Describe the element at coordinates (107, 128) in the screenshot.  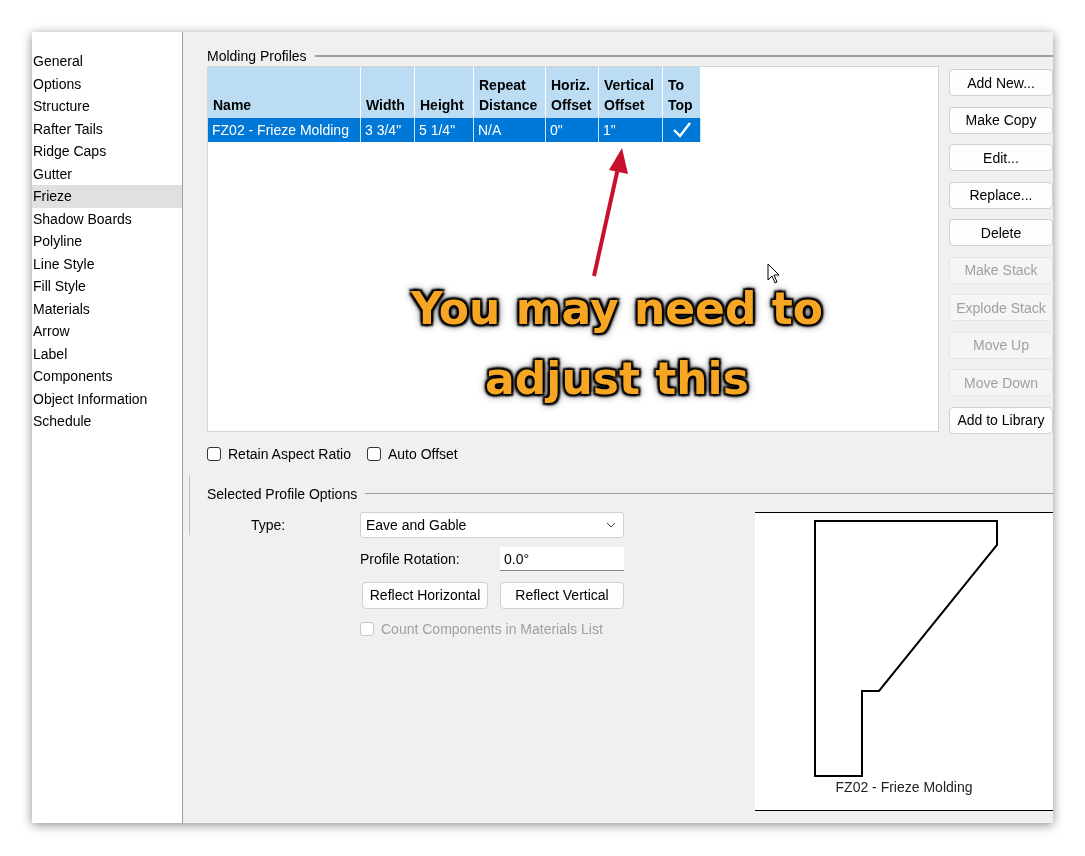
I see `sidebar-item: Rafter Tails` at that location.